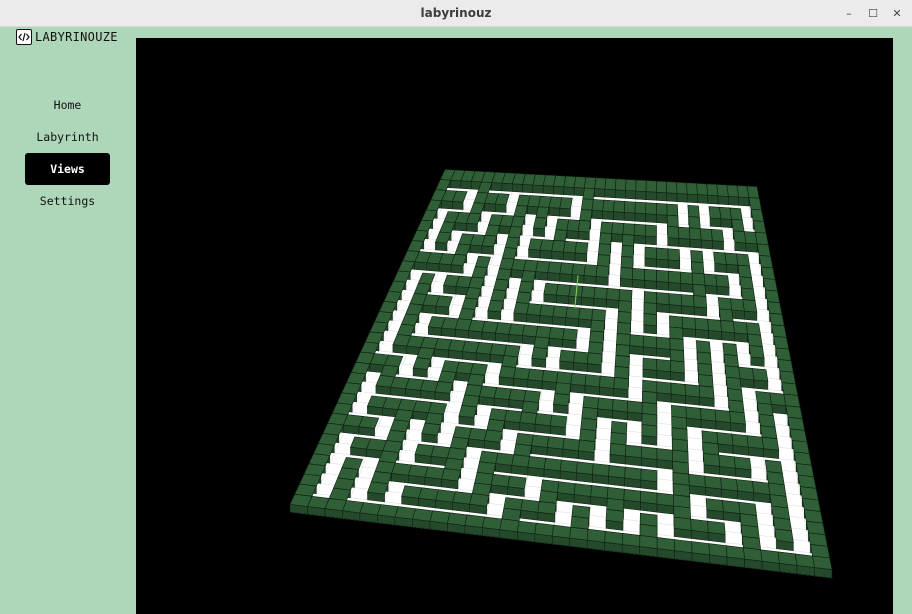 The height and width of the screenshot is (614, 912). What do you see at coordinates (897, 14) in the screenshot?
I see `close-button: ✕` at bounding box center [897, 14].